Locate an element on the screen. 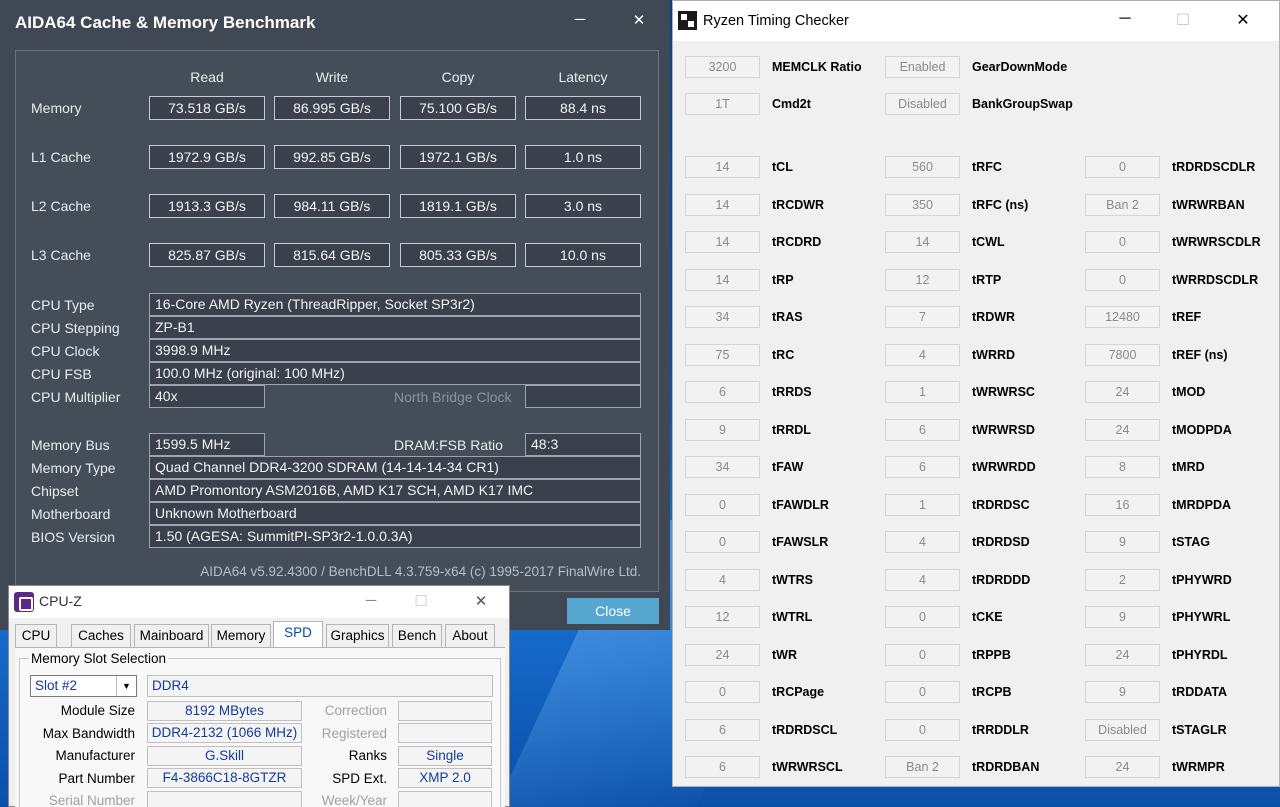 The width and height of the screenshot is (1280, 807). ranks-value: Single is located at coordinates (445, 756).